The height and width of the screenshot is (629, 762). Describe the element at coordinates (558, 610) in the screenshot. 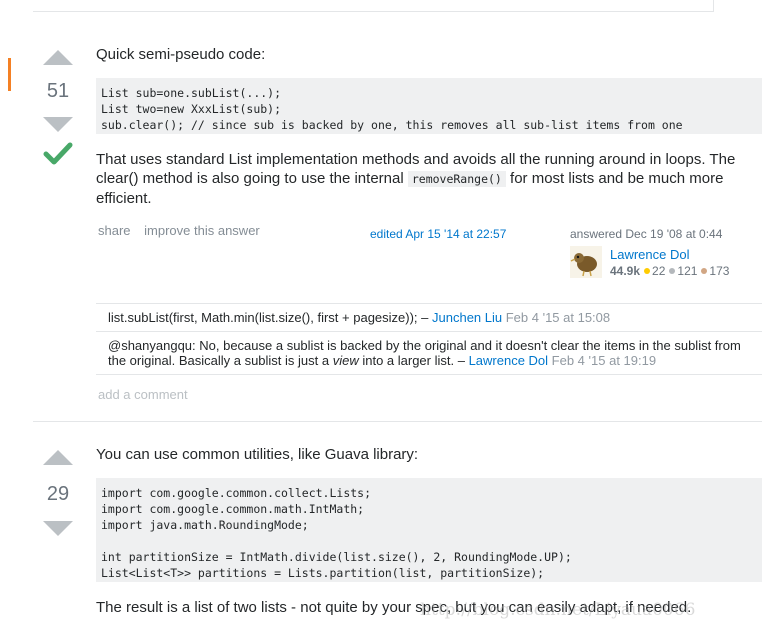

I see `watermark: http://blog.csdn.net/Liyaua0066` at that location.